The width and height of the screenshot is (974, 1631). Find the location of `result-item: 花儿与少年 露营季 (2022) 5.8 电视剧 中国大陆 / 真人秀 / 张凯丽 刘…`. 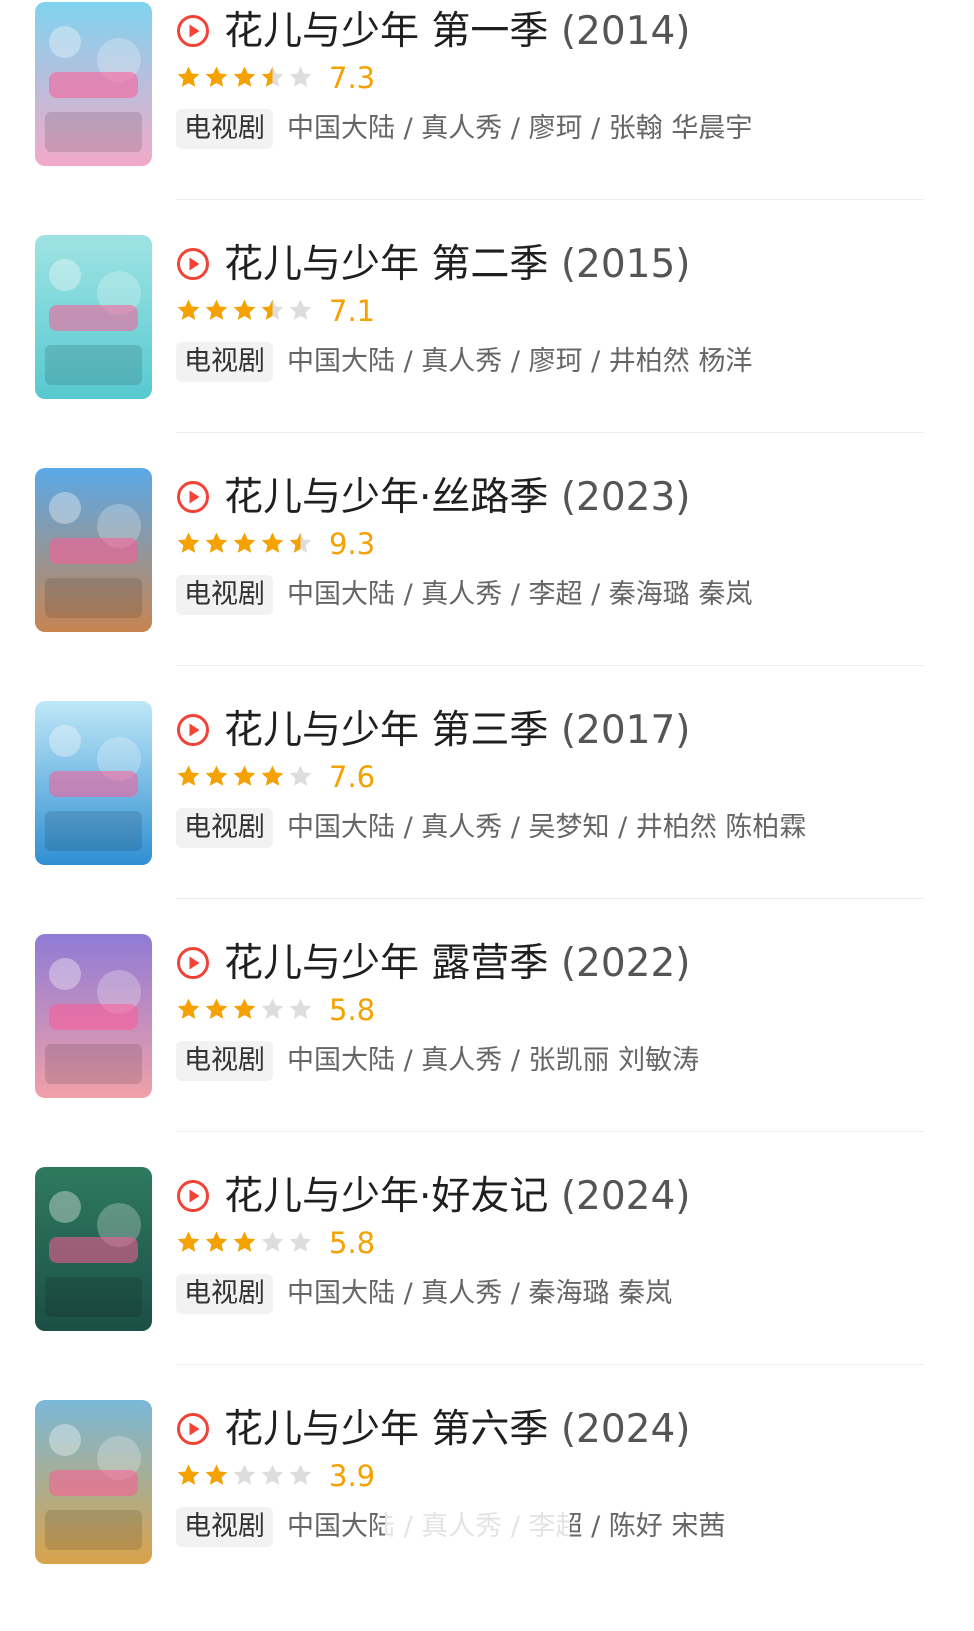

result-item: 花儿与少年 露营季 (2022) 5.8 电视剧 中国大陆 / 真人秀 / 张凯丽 刘… is located at coordinates (487, 1048).